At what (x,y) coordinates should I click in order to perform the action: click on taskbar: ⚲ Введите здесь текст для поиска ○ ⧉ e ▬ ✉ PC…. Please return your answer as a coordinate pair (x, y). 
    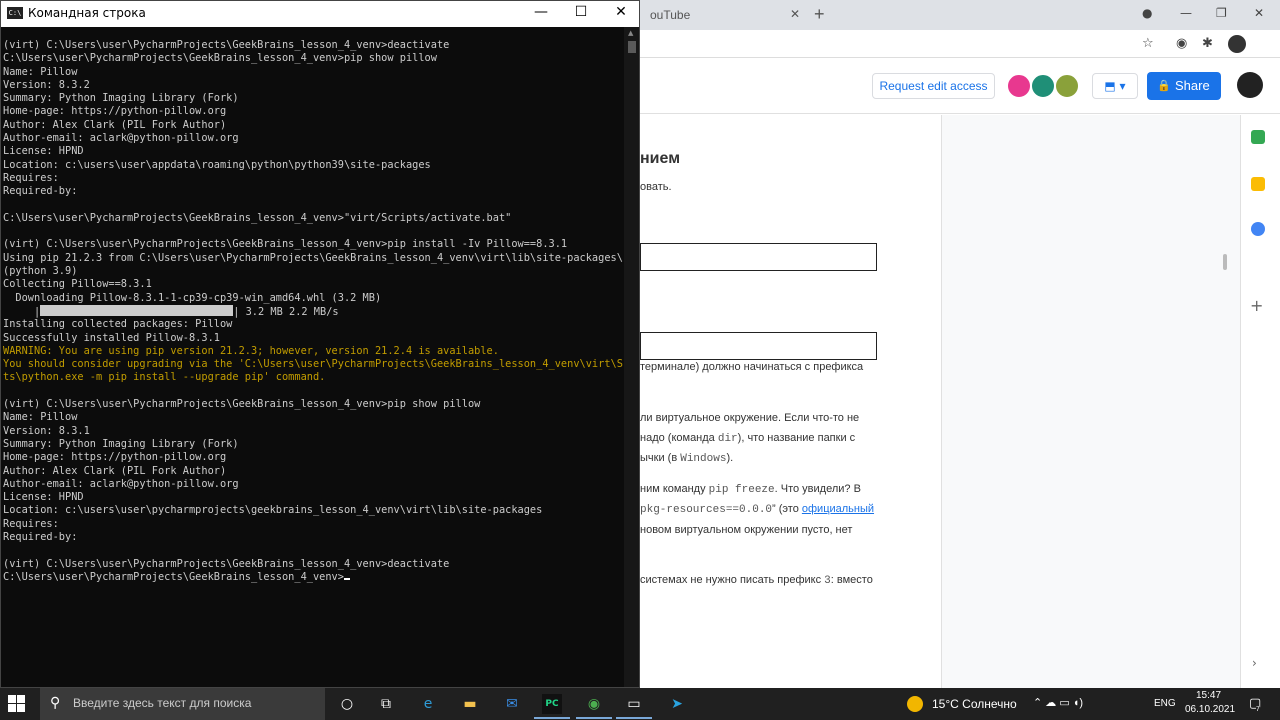
    Looking at the image, I should click on (640, 704).